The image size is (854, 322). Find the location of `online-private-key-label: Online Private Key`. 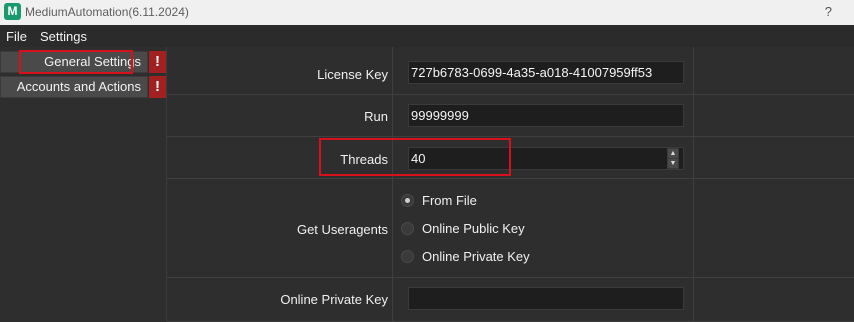

online-private-key-label: Online Private Key is located at coordinates (334, 299).